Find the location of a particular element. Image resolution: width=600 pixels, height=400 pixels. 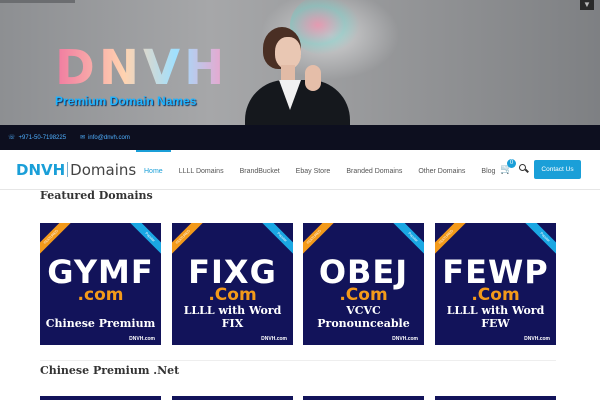

domain-desc: Chinese Premium is located at coordinates (100, 323).